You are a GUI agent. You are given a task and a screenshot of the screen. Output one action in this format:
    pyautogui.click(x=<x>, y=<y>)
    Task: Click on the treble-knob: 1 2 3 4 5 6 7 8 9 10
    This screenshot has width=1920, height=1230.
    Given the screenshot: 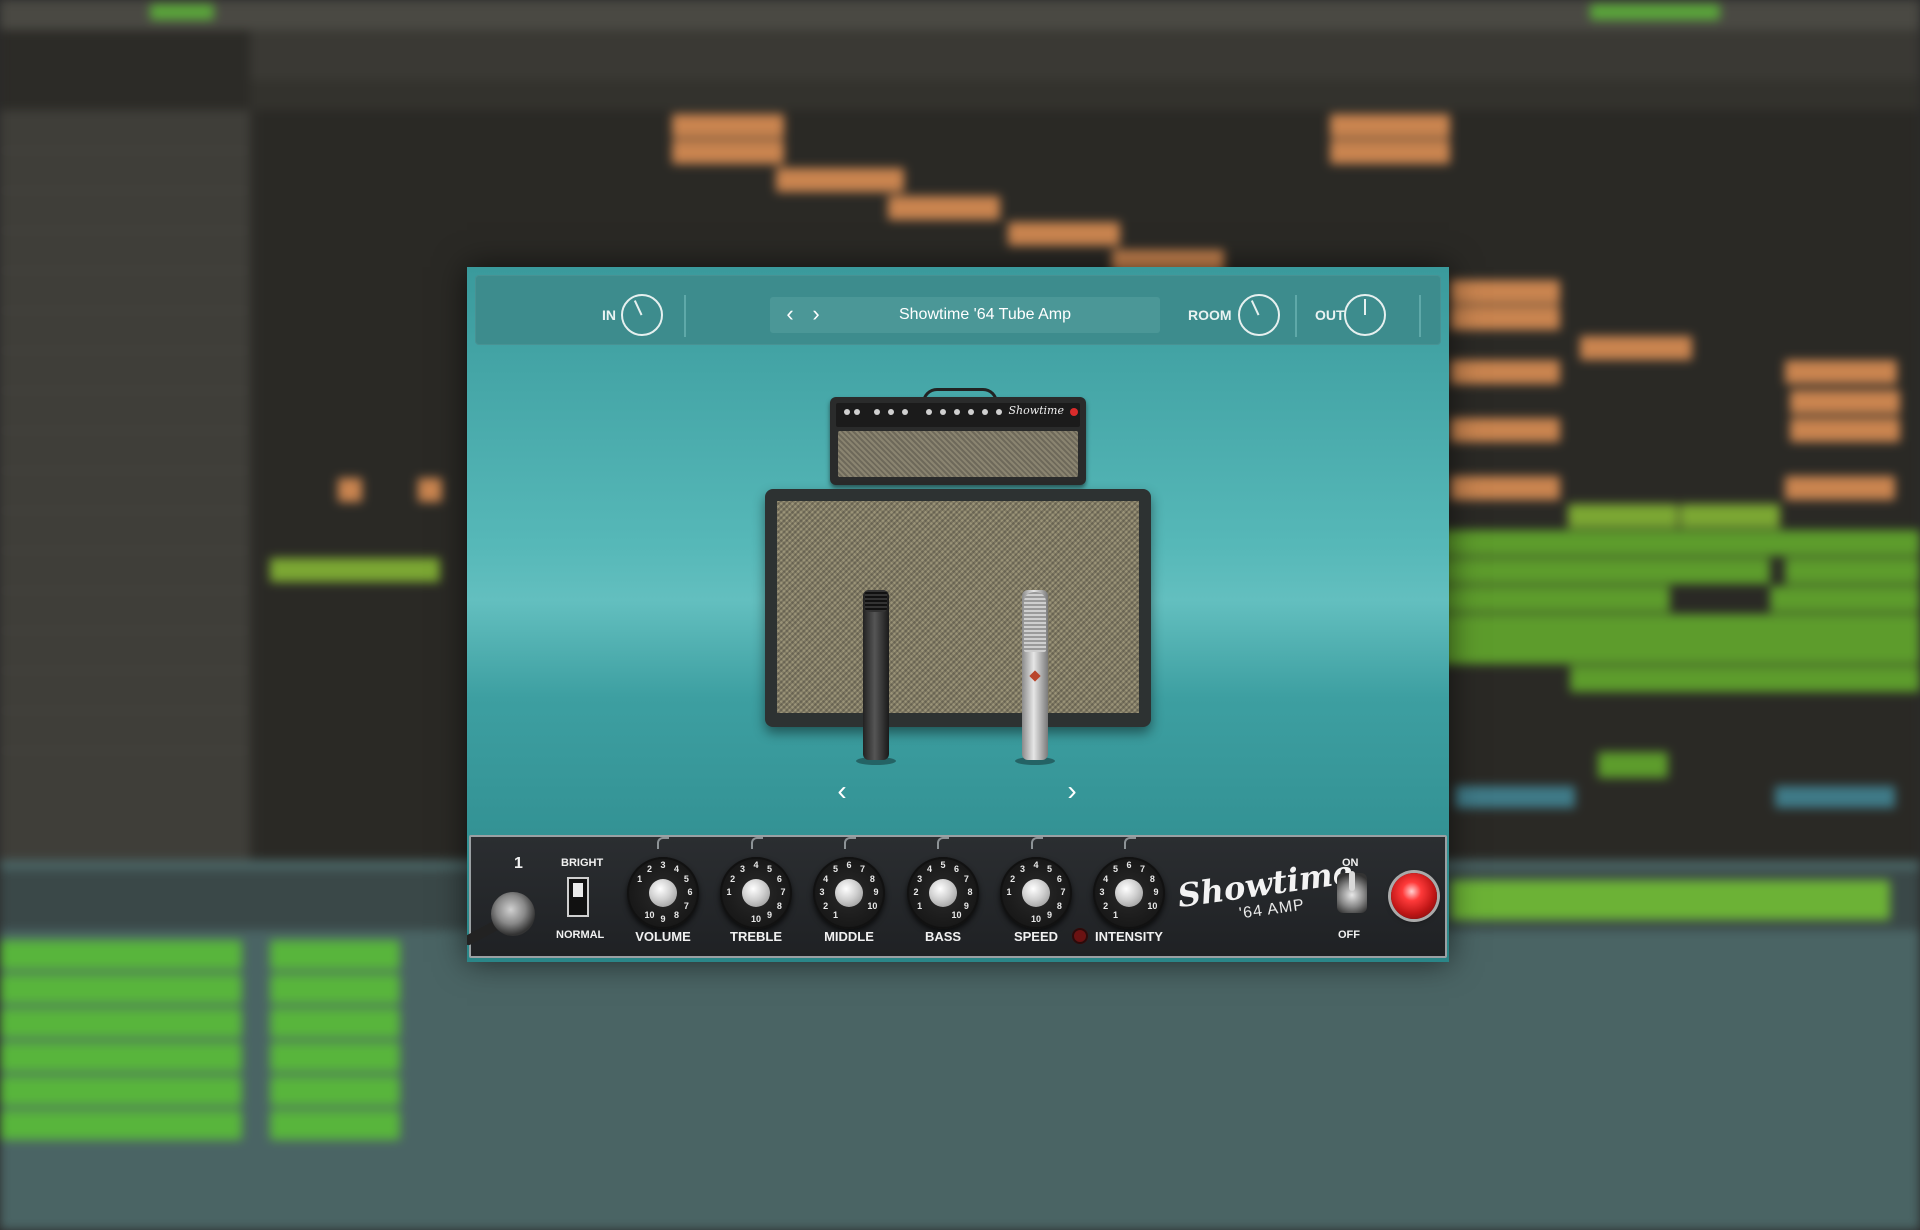 What is the action you would take?
    pyautogui.click(x=756, y=893)
    